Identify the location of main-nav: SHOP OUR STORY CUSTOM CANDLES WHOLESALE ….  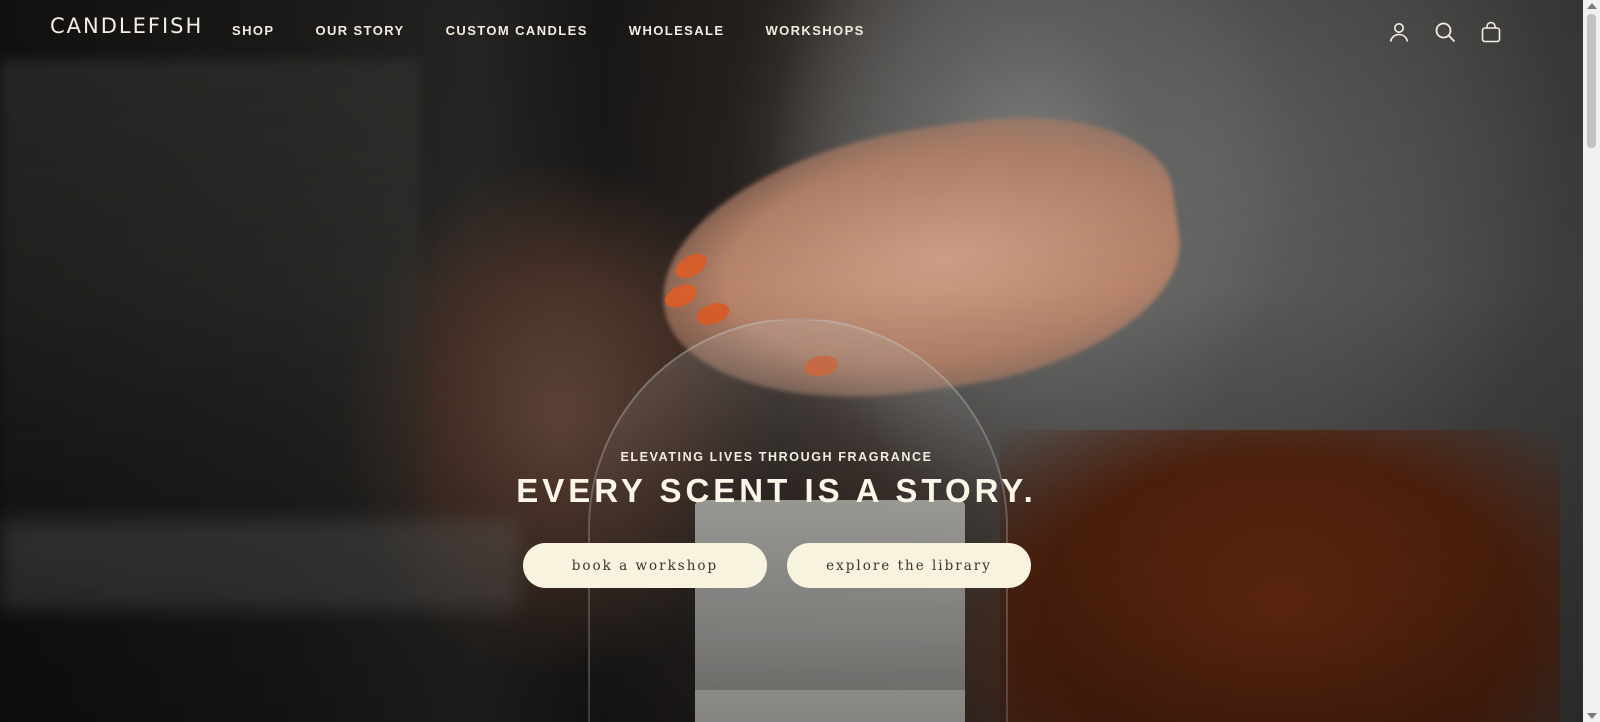
(569, 30).